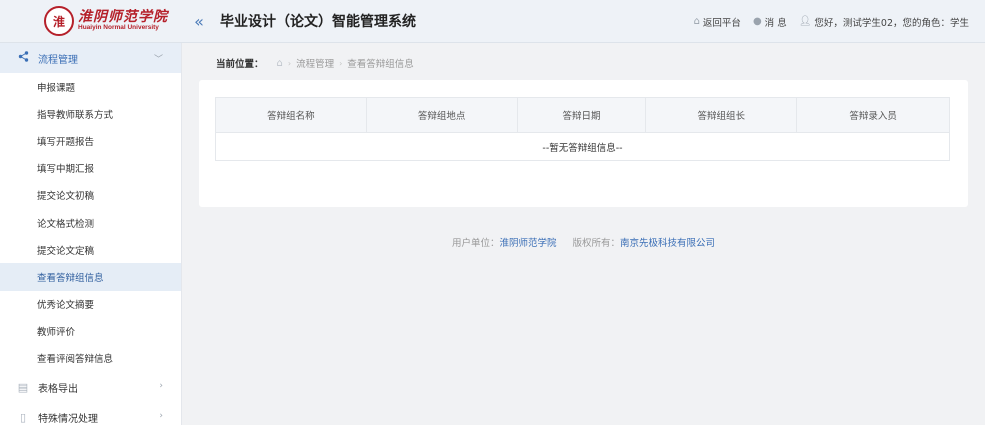  I want to click on footer-unit-link: 淮阴师范学院, so click(527, 243).